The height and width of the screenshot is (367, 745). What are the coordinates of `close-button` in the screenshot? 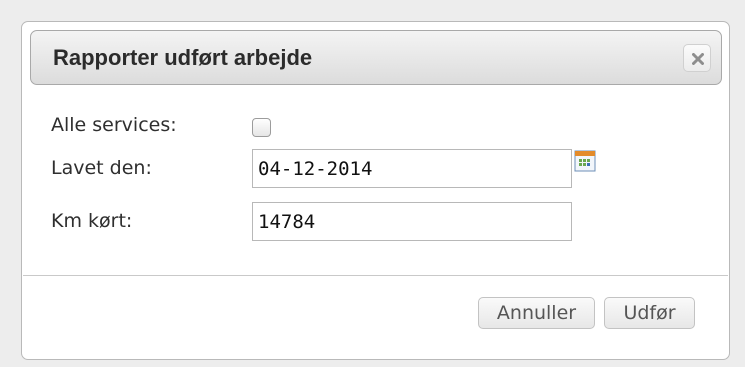 It's located at (697, 58).